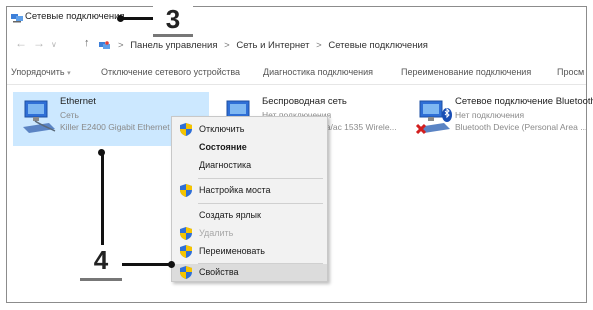 The image size is (593, 310). What do you see at coordinates (173, 20) in the screenshot?
I see `callout-3-box: 3` at bounding box center [173, 20].